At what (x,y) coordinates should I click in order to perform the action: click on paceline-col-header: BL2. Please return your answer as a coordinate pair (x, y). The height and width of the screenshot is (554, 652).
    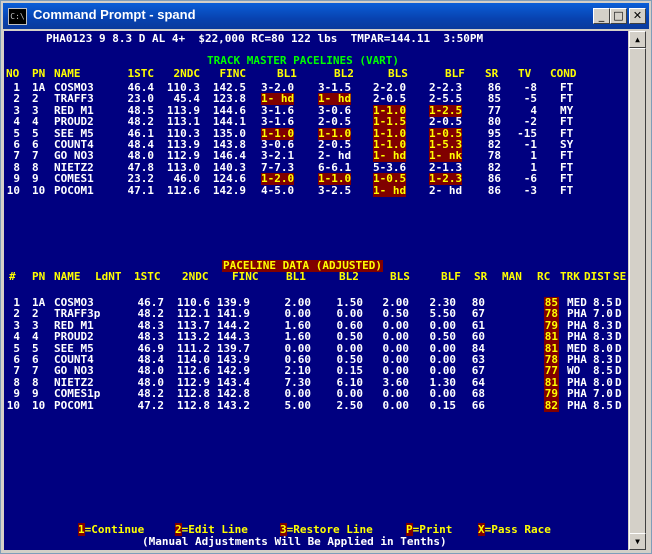
    Looking at the image, I should click on (349, 276).